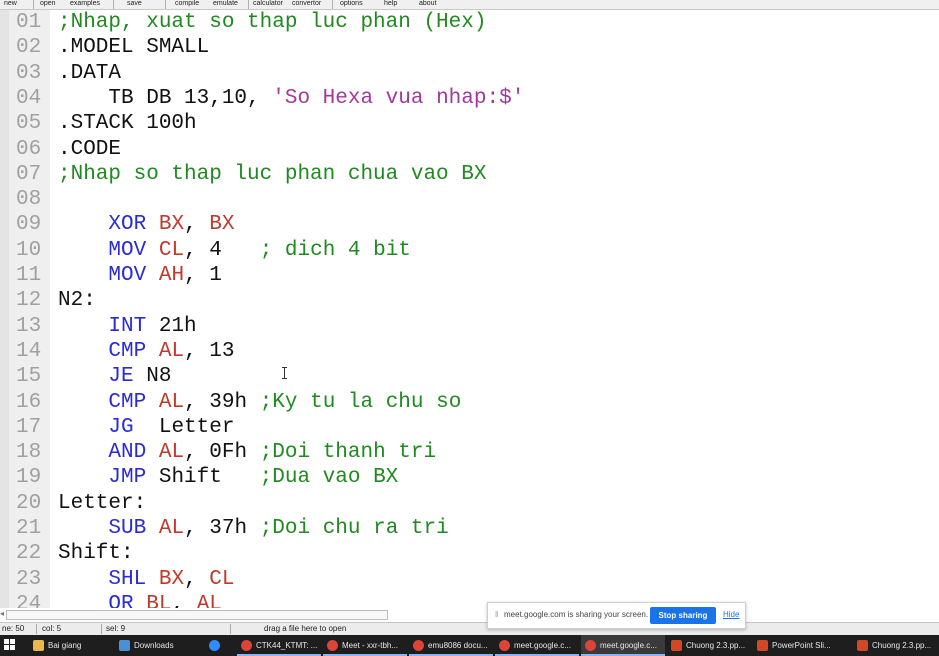 The width and height of the screenshot is (939, 656). I want to click on code-token: Letter, so click(184, 427).